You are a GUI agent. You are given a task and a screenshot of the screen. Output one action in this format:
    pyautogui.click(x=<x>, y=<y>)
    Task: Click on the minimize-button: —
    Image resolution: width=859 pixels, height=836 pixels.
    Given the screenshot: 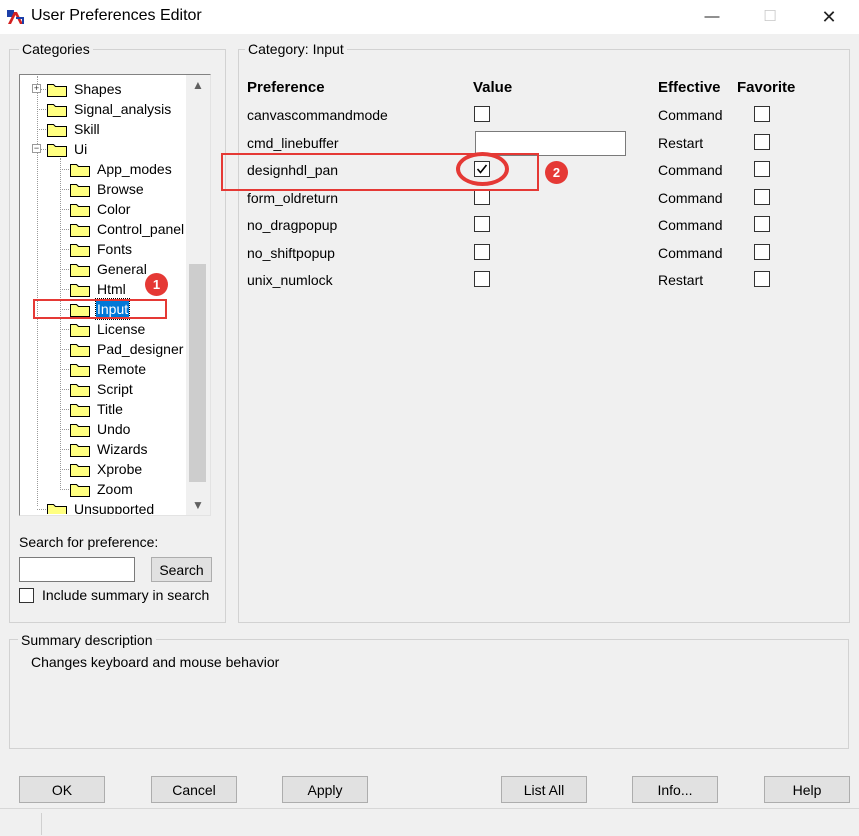 What is the action you would take?
    pyautogui.click(x=712, y=17)
    